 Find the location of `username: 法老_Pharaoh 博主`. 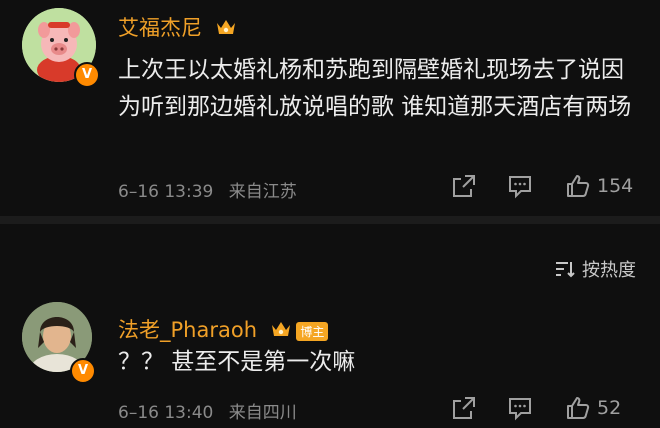

username: 法老_Pharaoh 博主 is located at coordinates (223, 329).